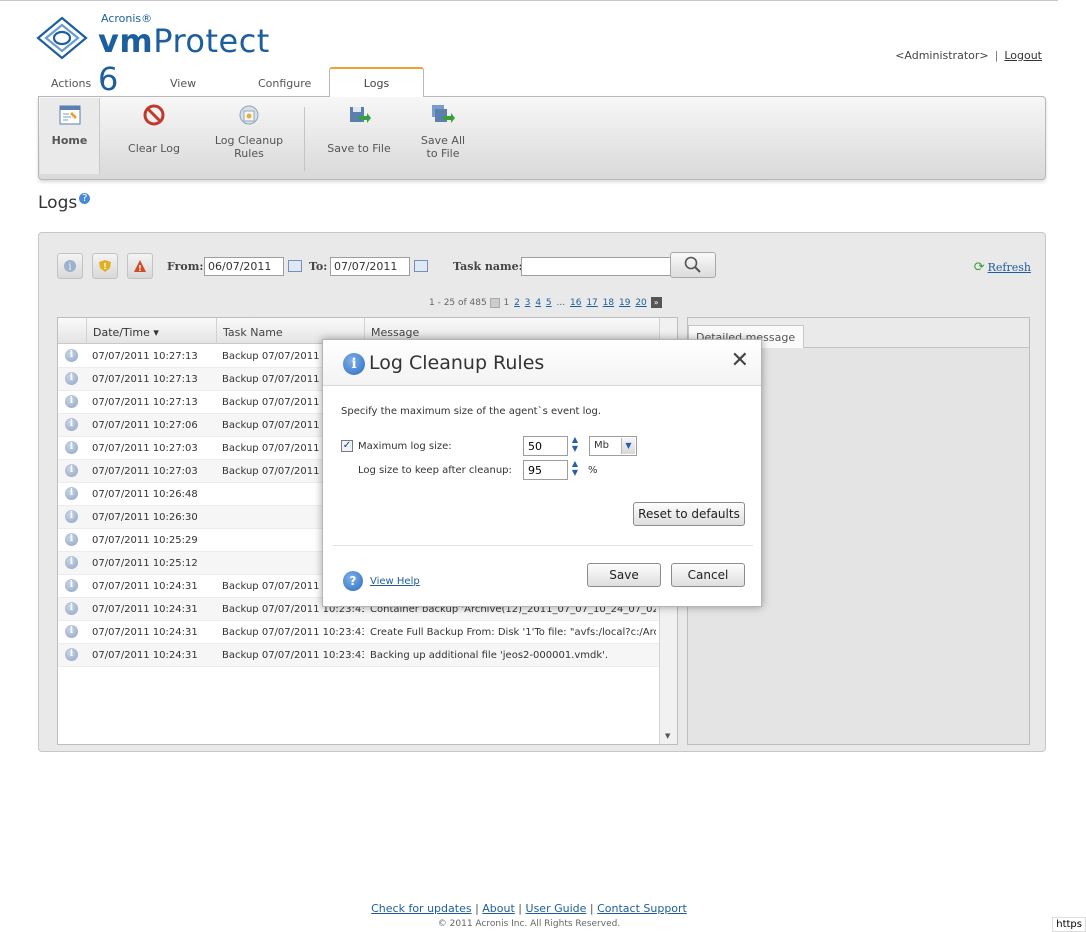 Image resolution: width=1086 pixels, height=932 pixels. Describe the element at coordinates (740, 360) in the screenshot. I see `close-icon: ✕` at that location.